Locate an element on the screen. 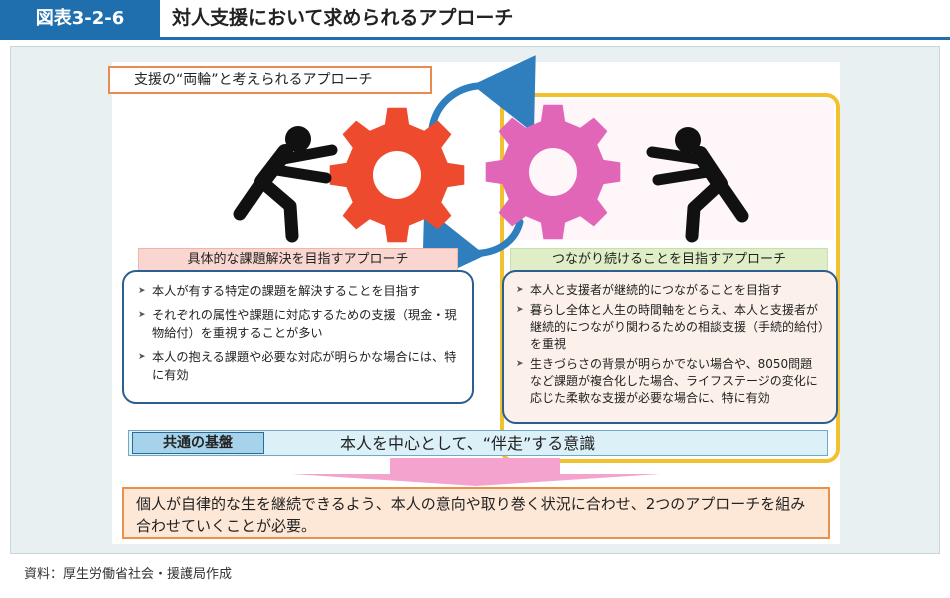  common-foundation-label: 共通の基盤 is located at coordinates (198, 443).